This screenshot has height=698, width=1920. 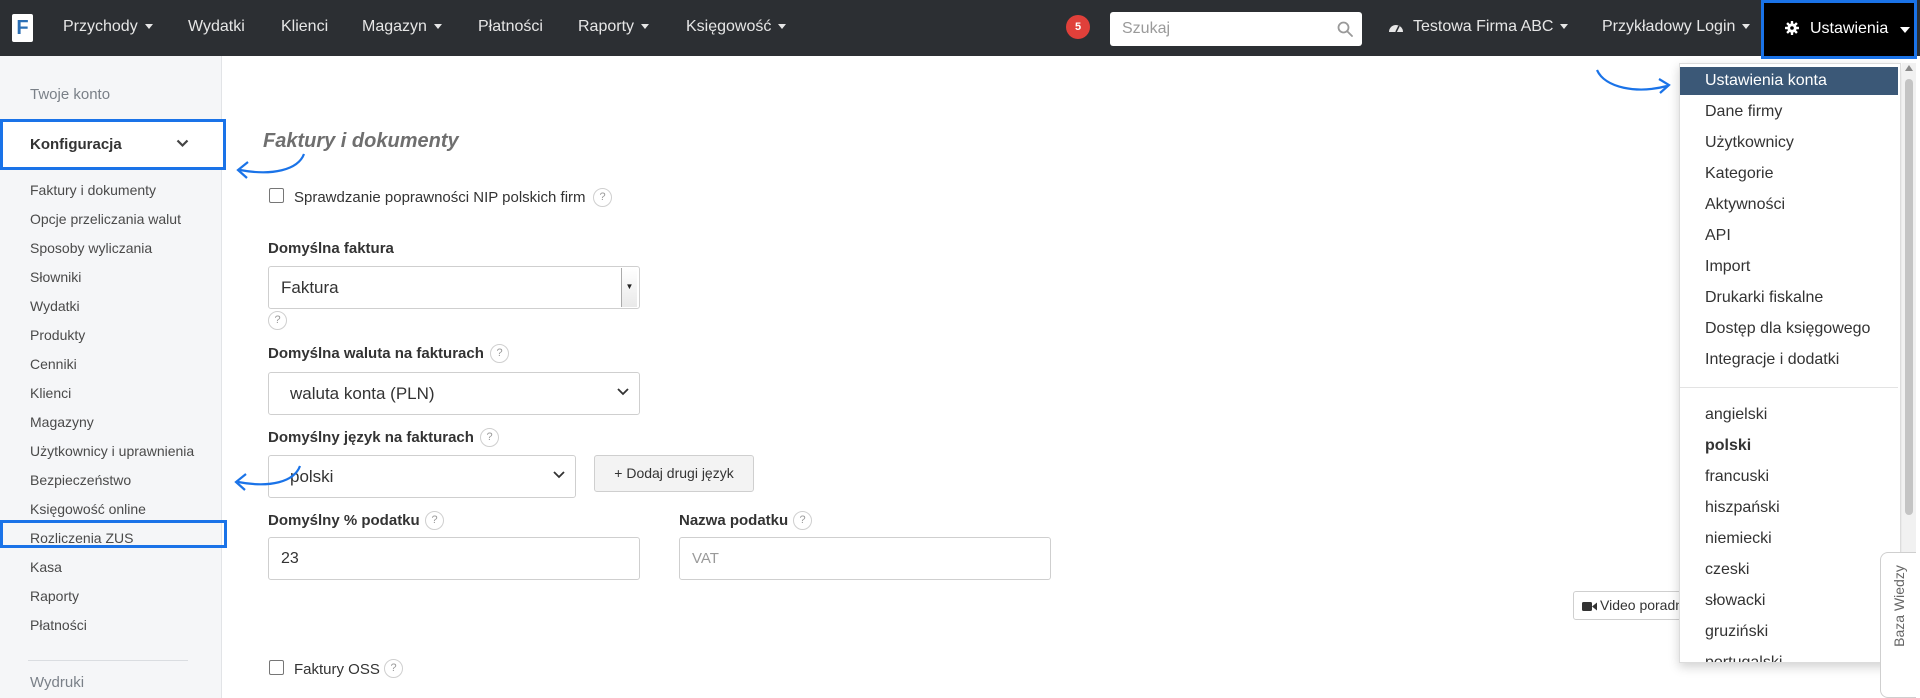 What do you see at coordinates (55, 306) in the screenshot?
I see `sidebar-item-wydatki: Wydatki` at bounding box center [55, 306].